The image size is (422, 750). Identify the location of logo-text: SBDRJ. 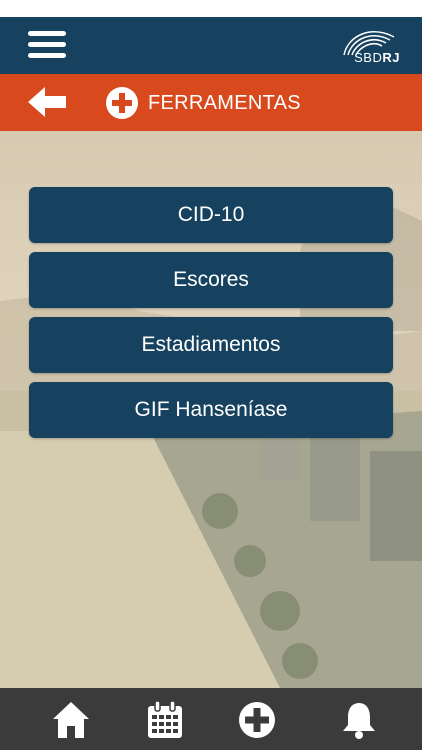
(377, 57).